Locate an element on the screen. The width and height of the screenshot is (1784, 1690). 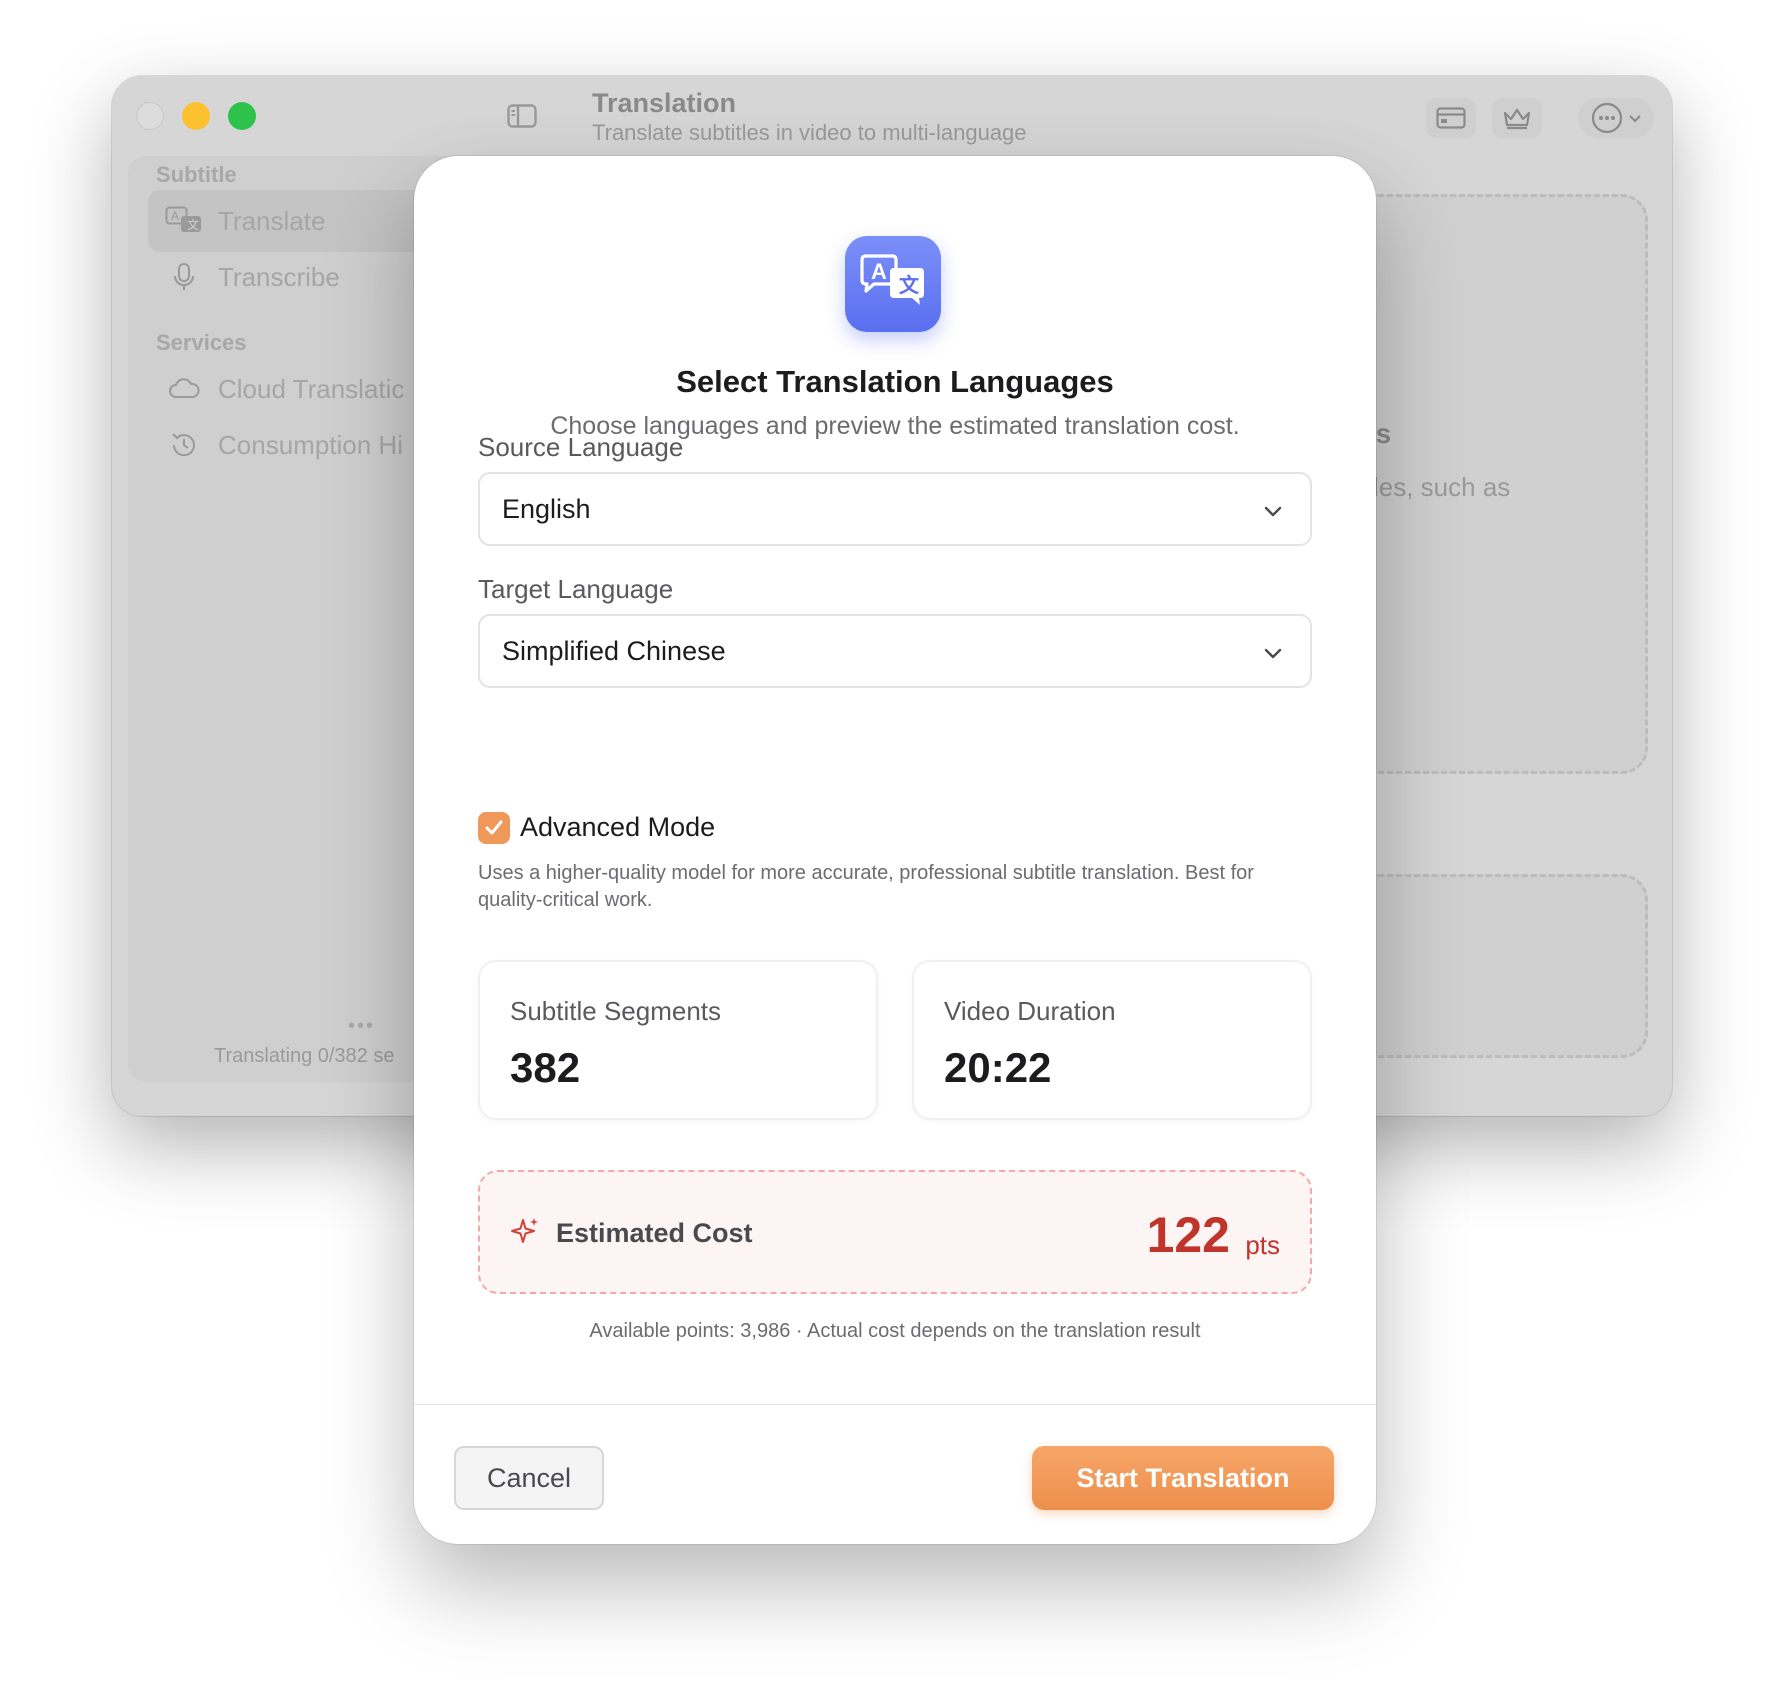
background-description: itles, such as is located at coordinates (1435, 487).